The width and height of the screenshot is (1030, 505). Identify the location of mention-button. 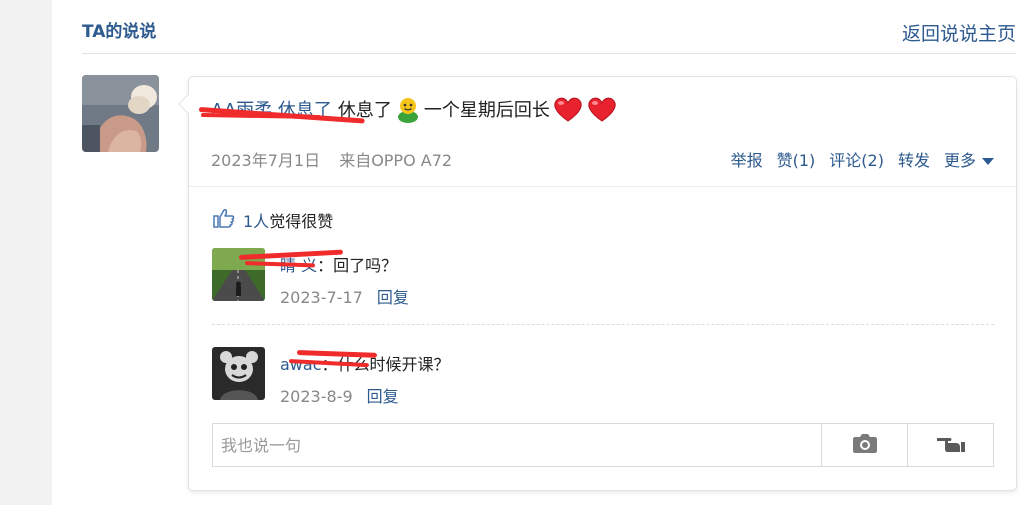
(950, 445).